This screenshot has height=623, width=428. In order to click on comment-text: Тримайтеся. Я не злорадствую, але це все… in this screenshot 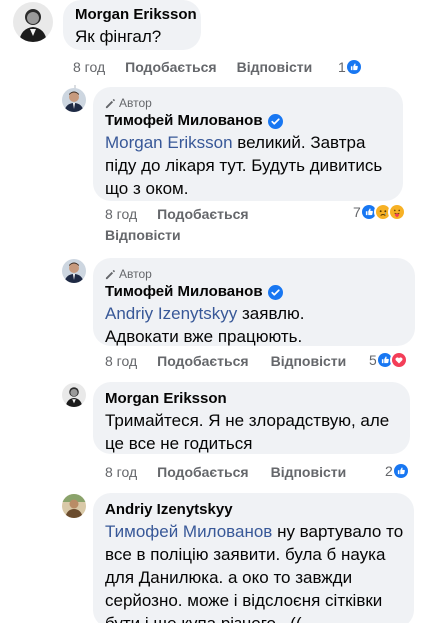, I will do `click(247, 432)`.